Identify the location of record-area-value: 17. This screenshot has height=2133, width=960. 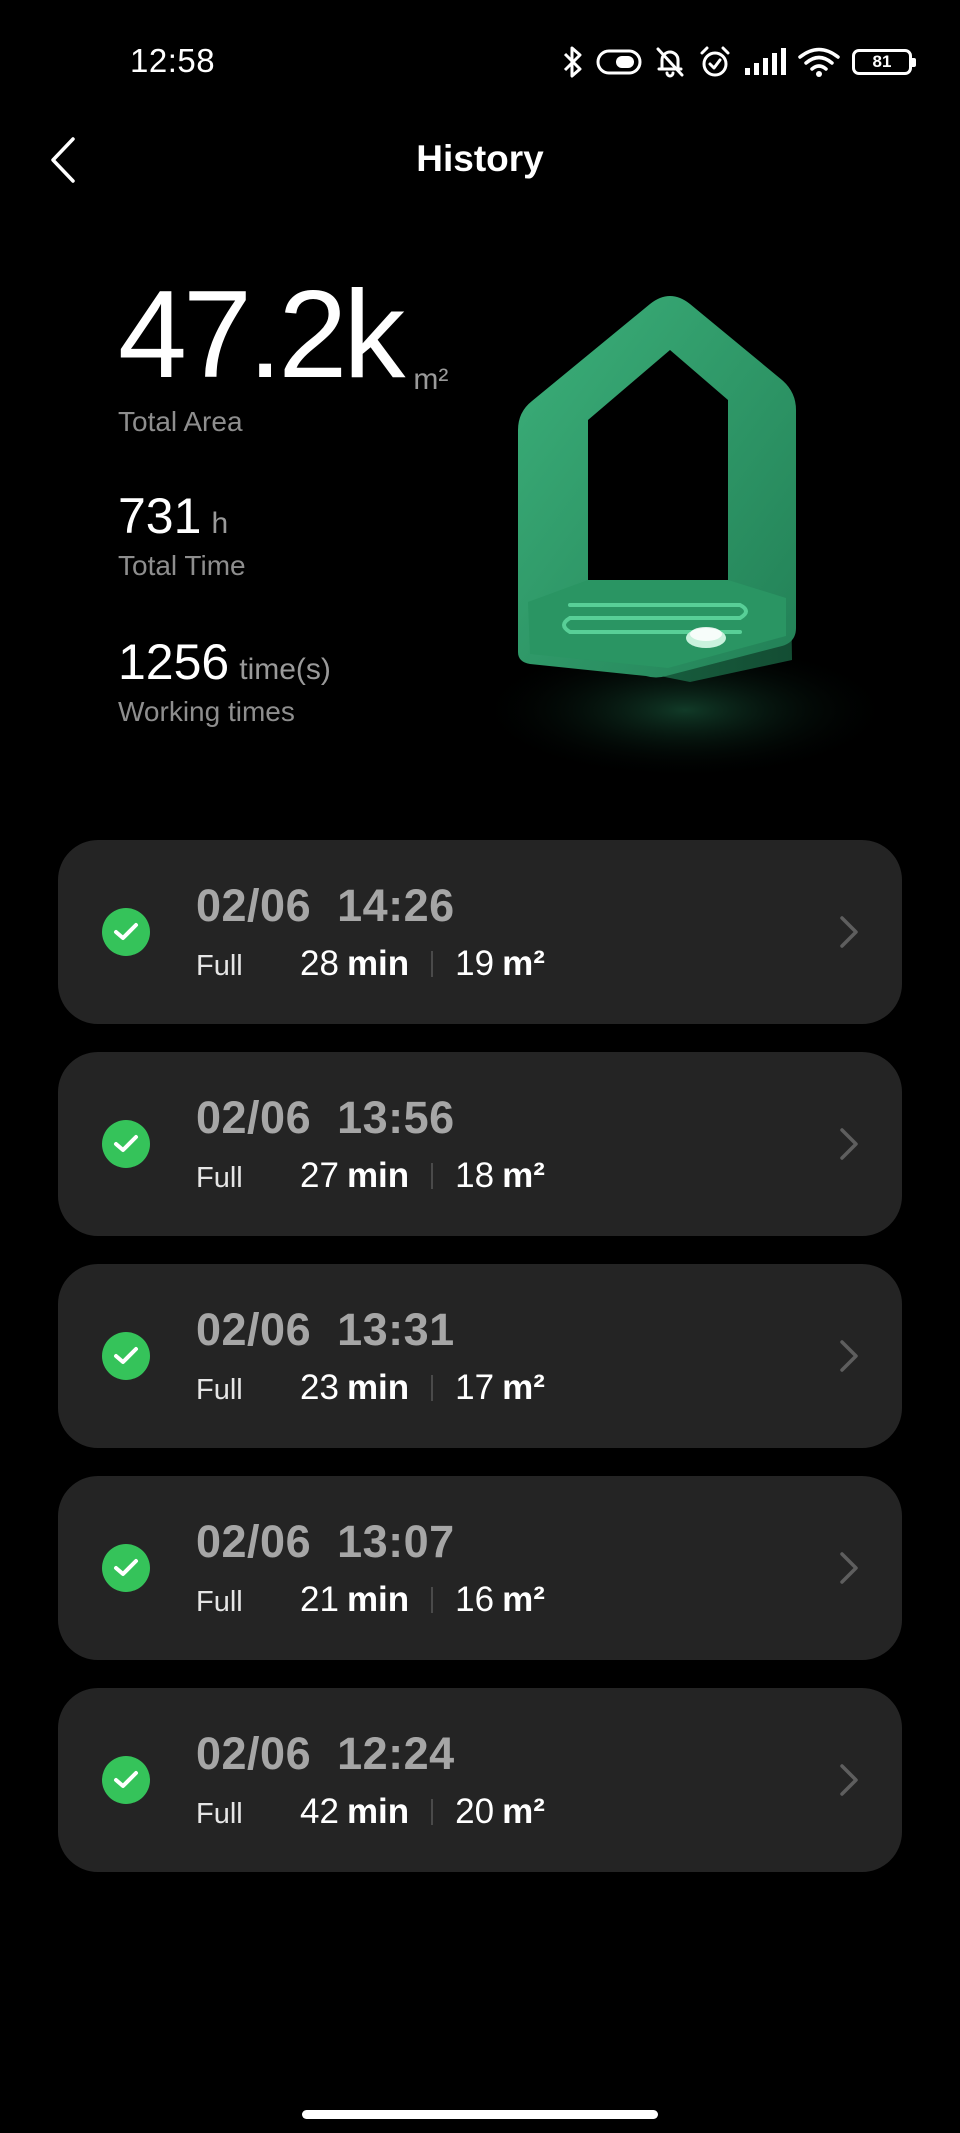
(475, 1387).